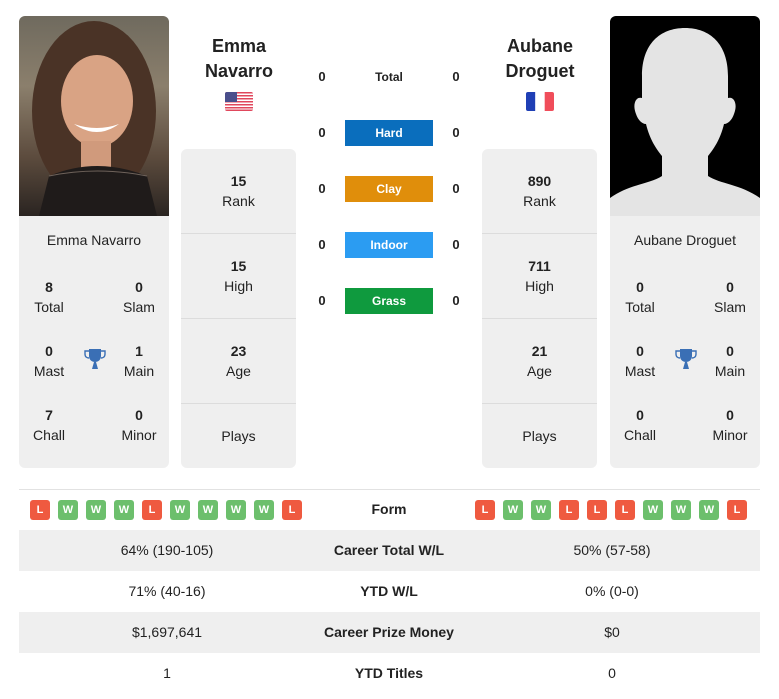  Describe the element at coordinates (139, 415) in the screenshot. I see `titles-minor-value: 0` at that location.